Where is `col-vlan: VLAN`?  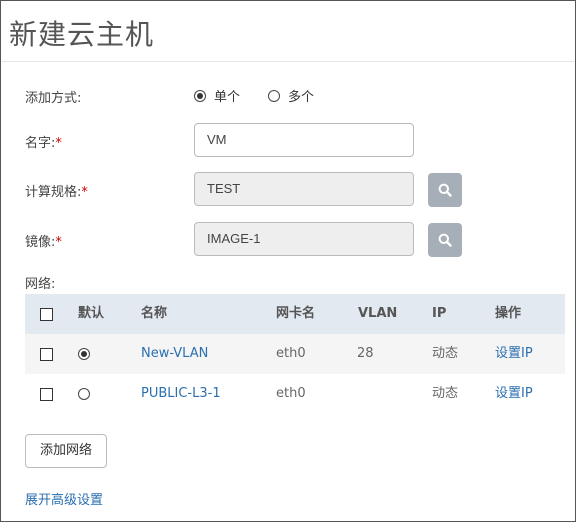 col-vlan: VLAN is located at coordinates (378, 313).